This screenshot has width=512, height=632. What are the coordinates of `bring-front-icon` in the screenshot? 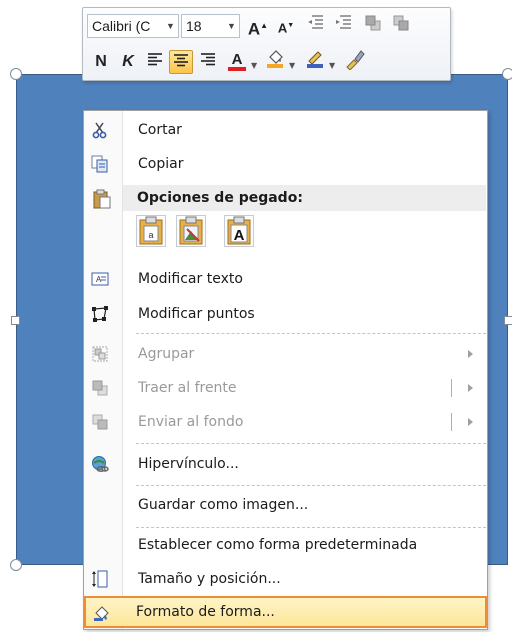 It's located at (100, 388).